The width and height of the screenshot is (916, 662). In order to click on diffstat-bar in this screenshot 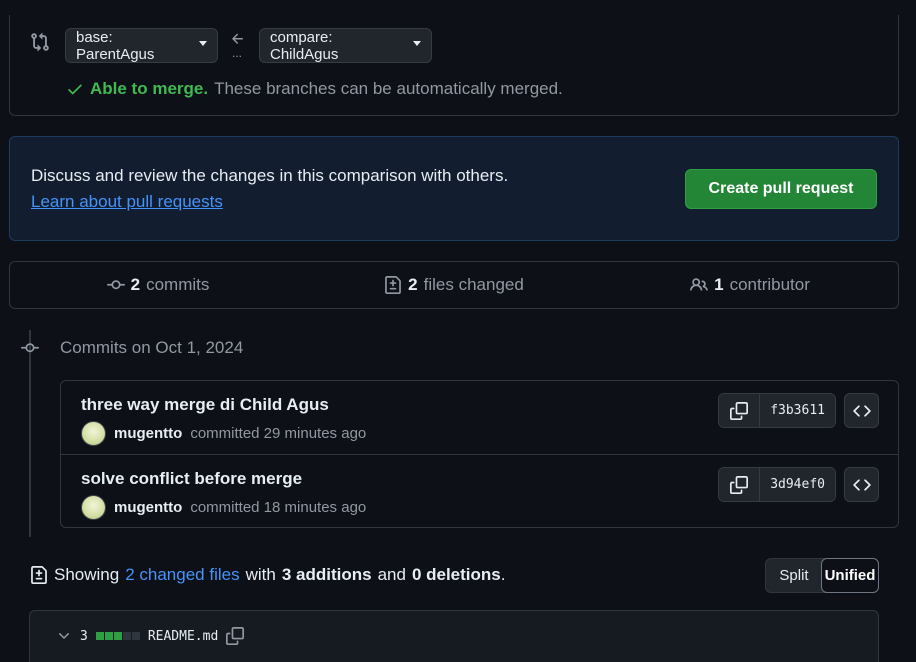, I will do `click(117, 636)`.